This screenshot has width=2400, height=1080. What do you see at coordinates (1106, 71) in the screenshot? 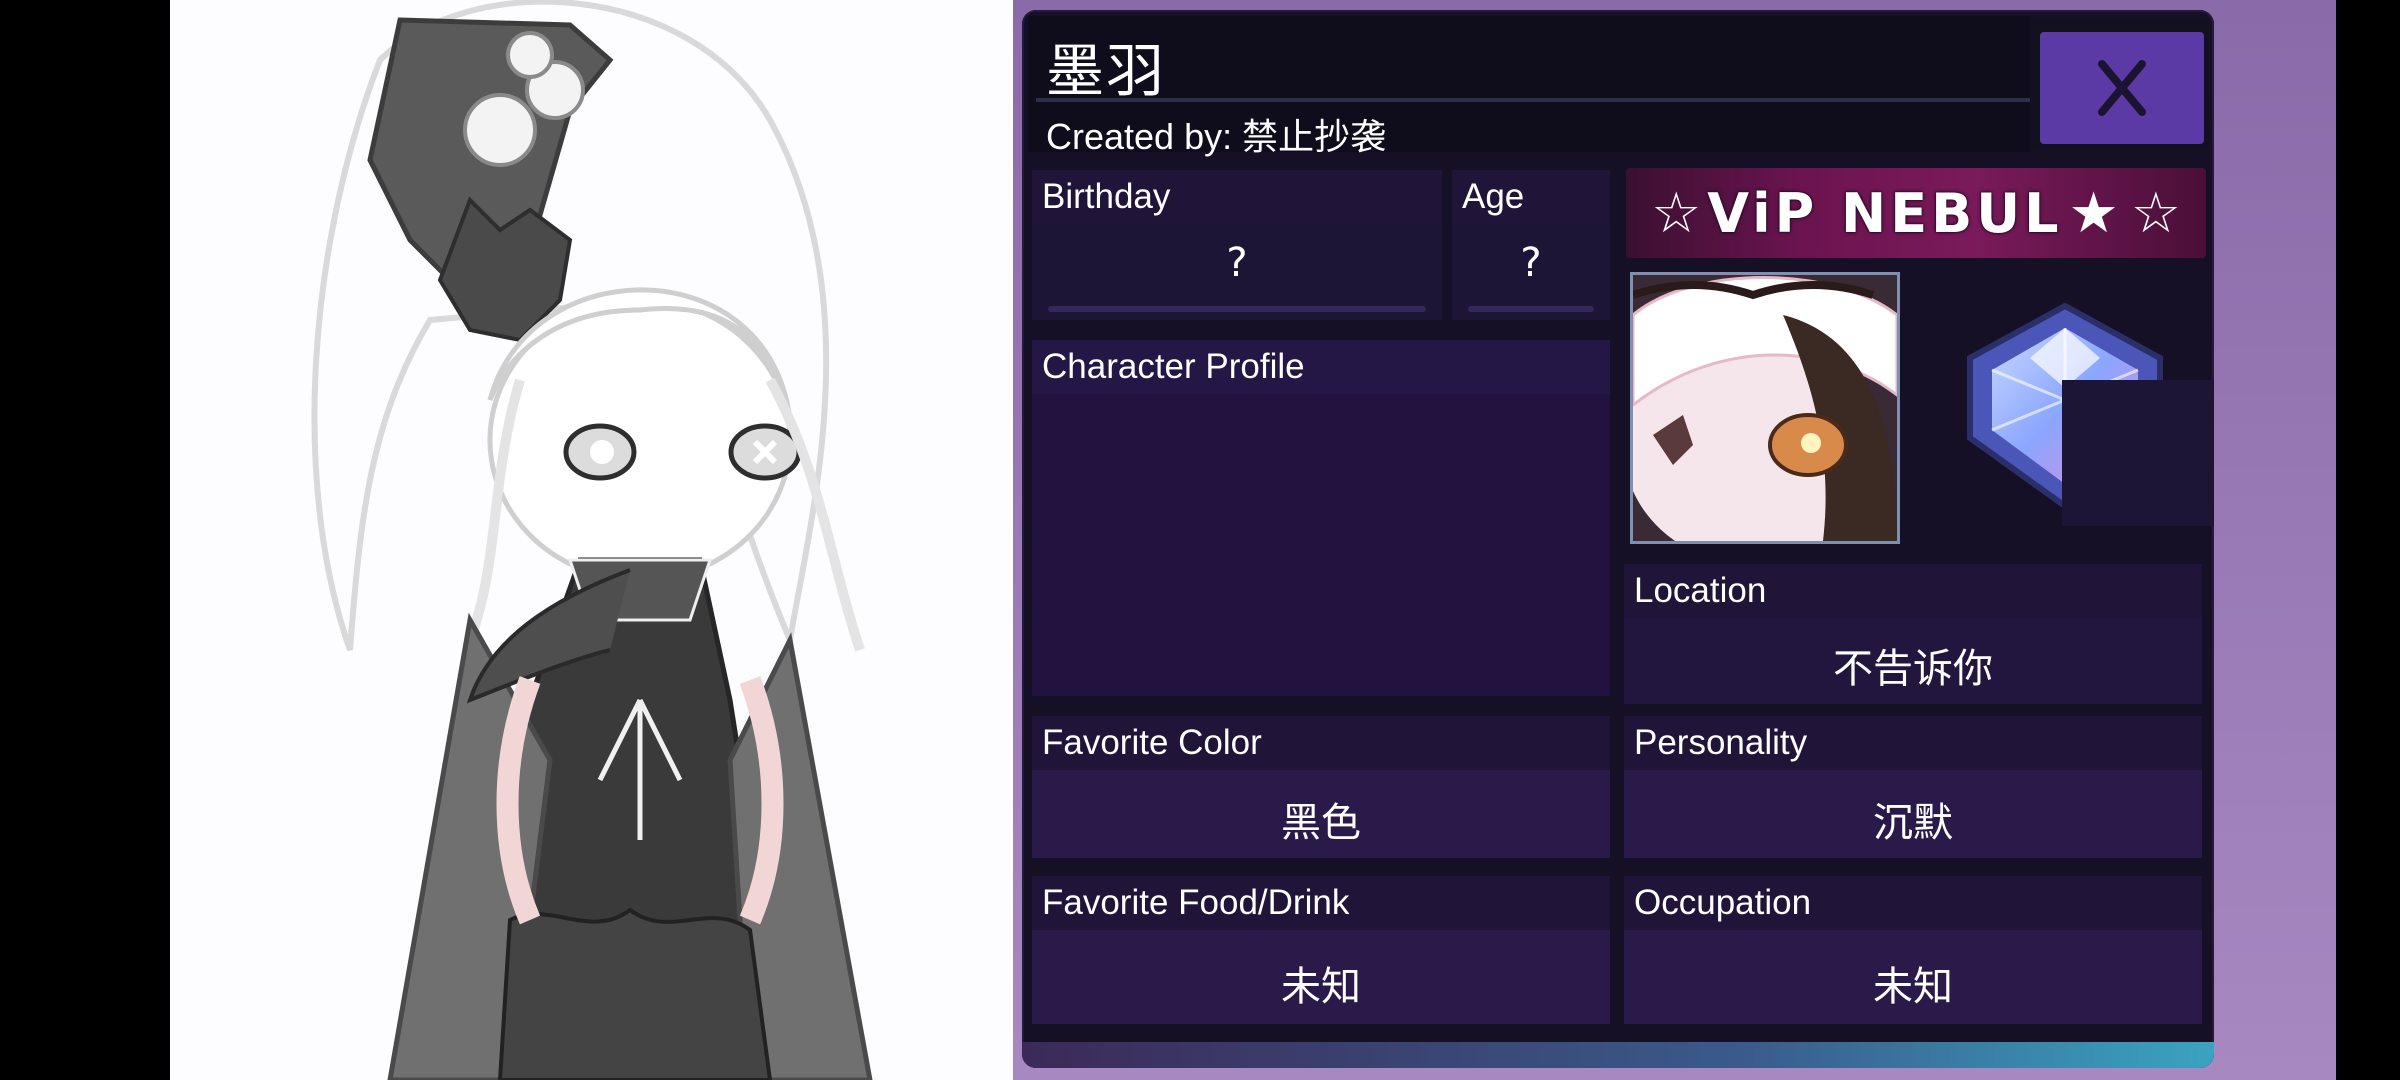
I see `character-name: 墨羽` at bounding box center [1106, 71].